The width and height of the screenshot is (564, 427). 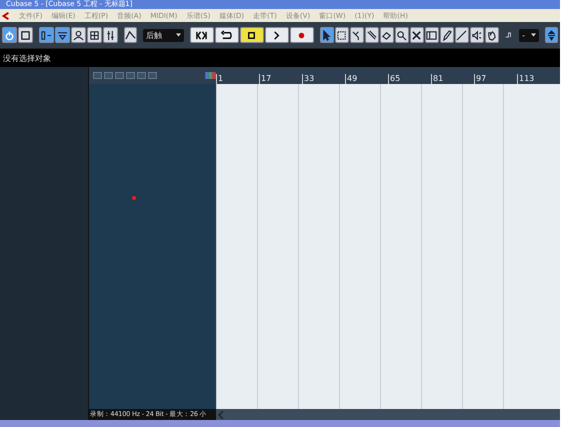 I want to click on cycle-icon, so click(x=227, y=35).